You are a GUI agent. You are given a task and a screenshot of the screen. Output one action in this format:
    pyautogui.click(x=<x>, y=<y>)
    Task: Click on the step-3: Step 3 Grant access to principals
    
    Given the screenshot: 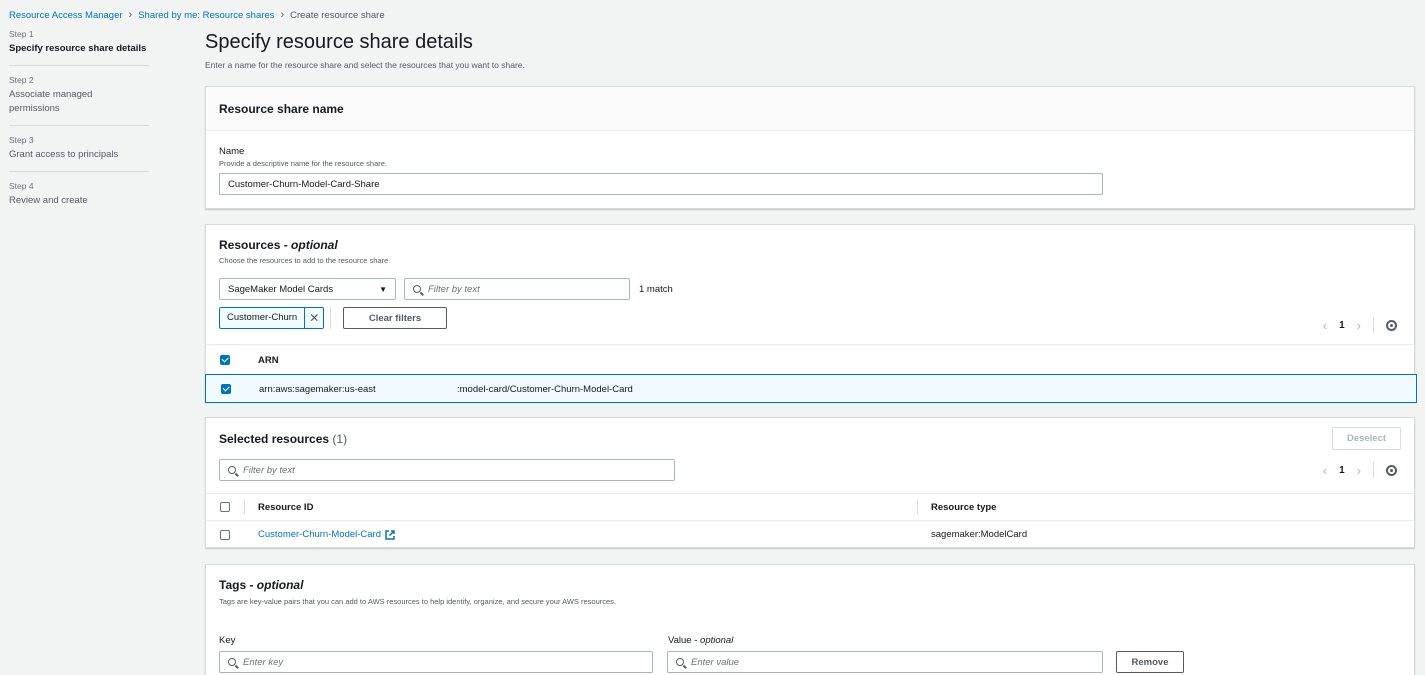 What is the action you would take?
    pyautogui.click(x=79, y=153)
    